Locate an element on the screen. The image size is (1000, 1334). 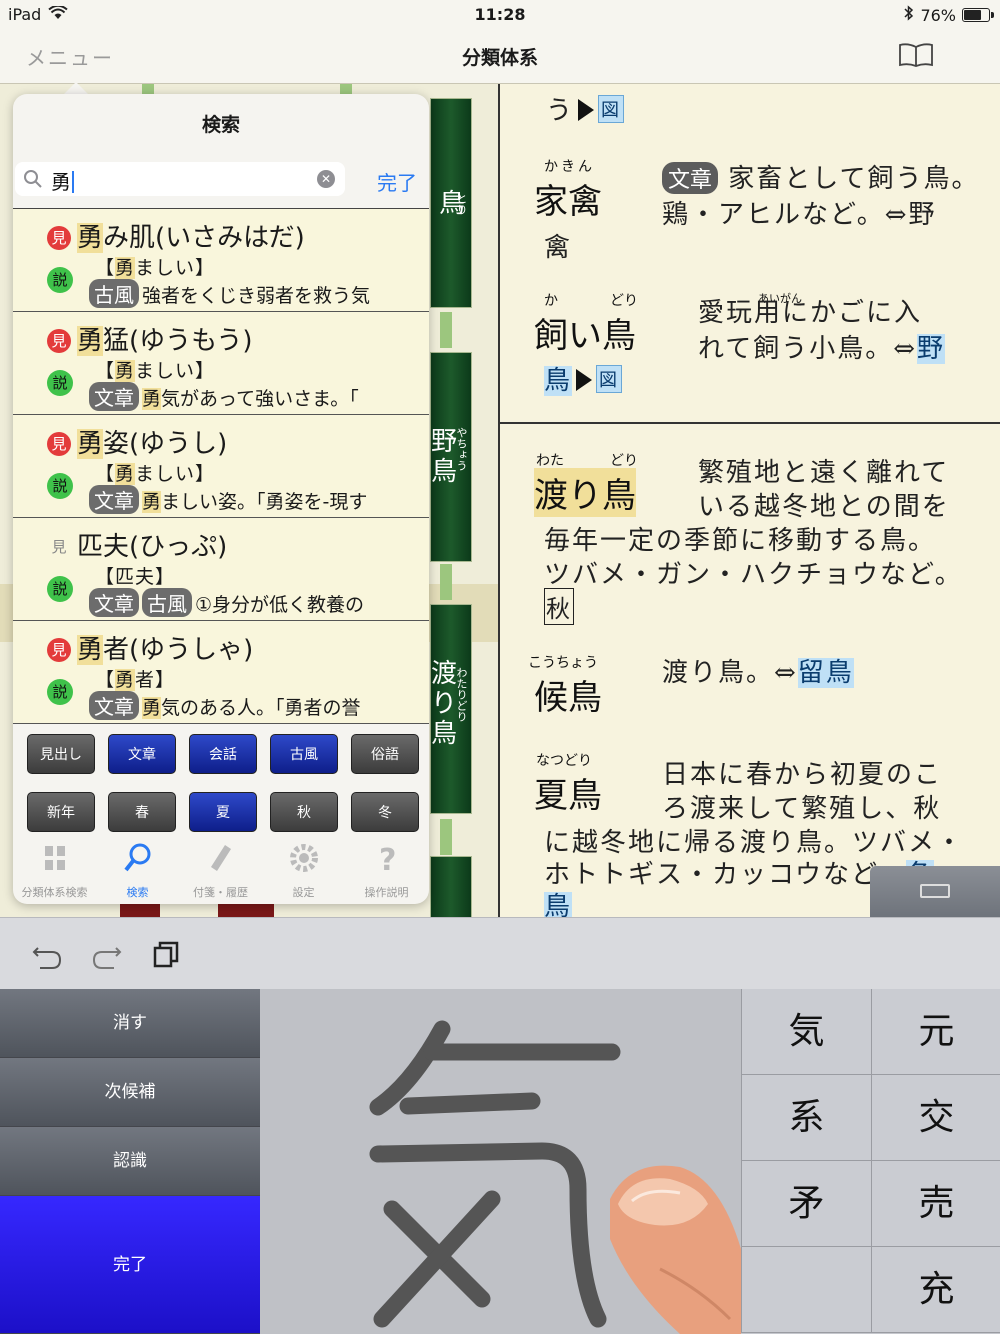
result-headword: 匹夫(ひっぷ) is located at coordinates (152, 547).